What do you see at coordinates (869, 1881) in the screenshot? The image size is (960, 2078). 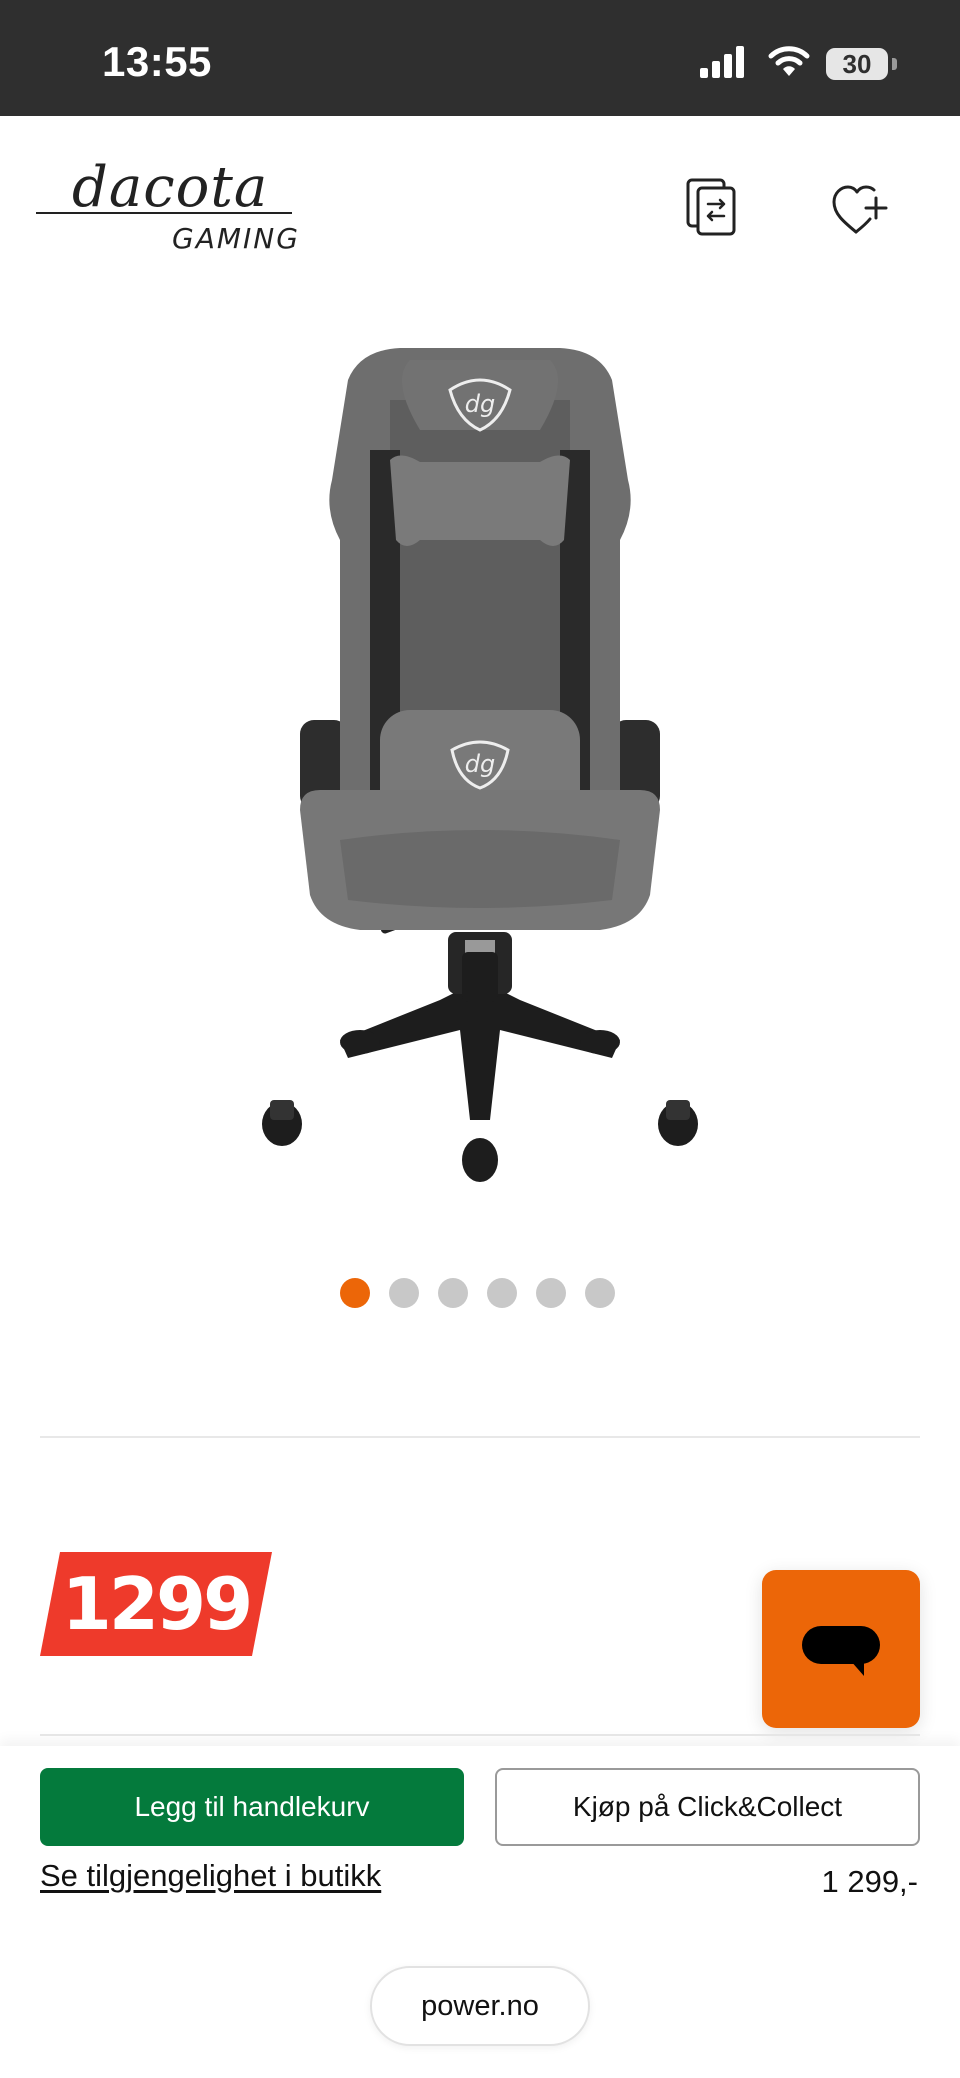 I see `product-price: 1 299,-` at bounding box center [869, 1881].